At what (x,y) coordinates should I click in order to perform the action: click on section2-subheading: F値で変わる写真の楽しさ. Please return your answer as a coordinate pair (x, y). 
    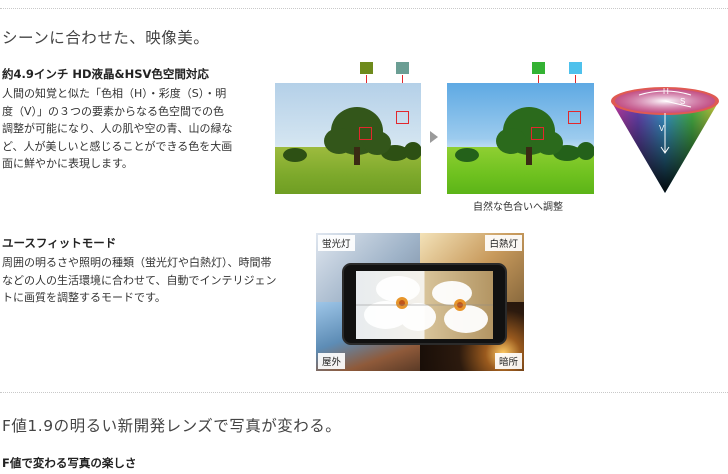
    Looking at the image, I should click on (69, 463).